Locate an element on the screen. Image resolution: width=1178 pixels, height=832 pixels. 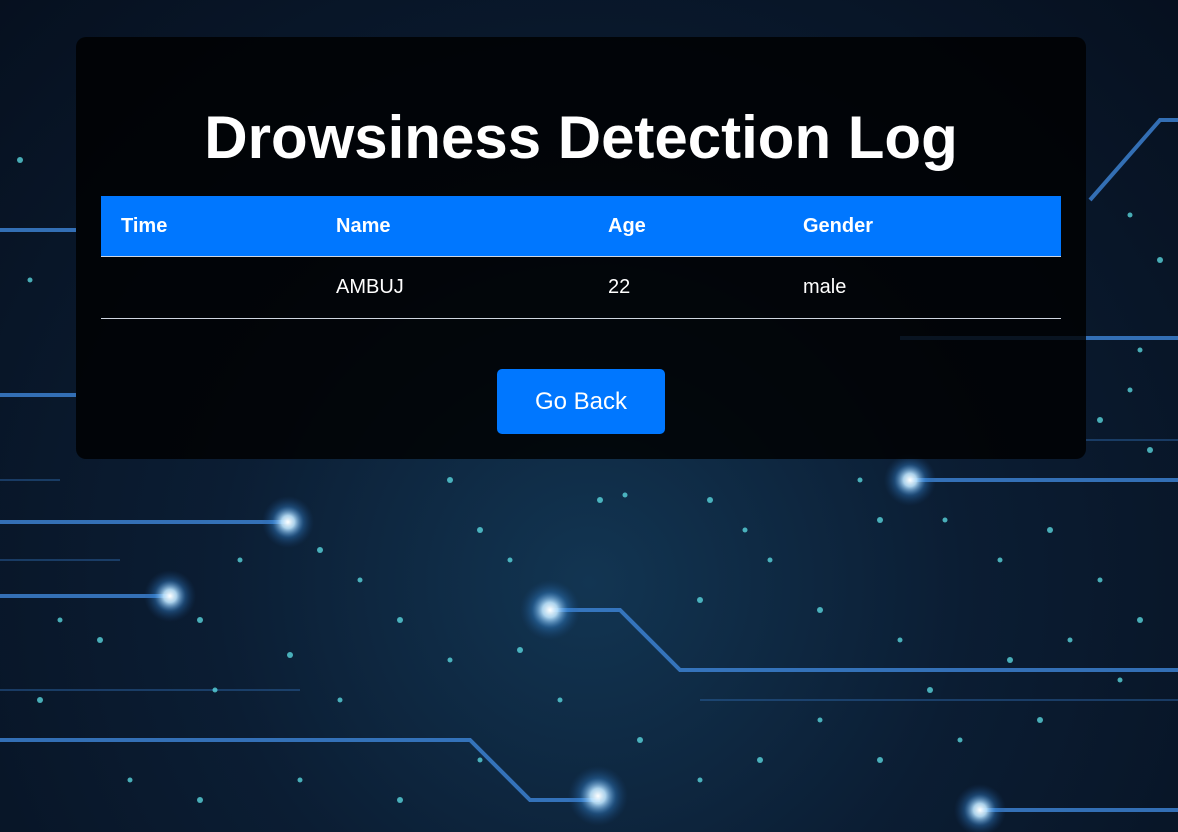
cell-age: 22 is located at coordinates (685, 287).